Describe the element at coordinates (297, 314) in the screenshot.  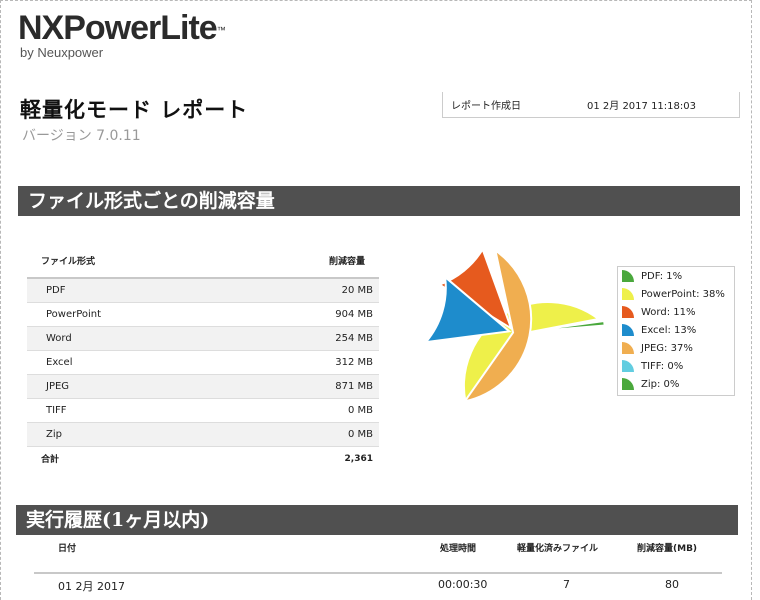
I see `row-size: 904 MB` at that location.